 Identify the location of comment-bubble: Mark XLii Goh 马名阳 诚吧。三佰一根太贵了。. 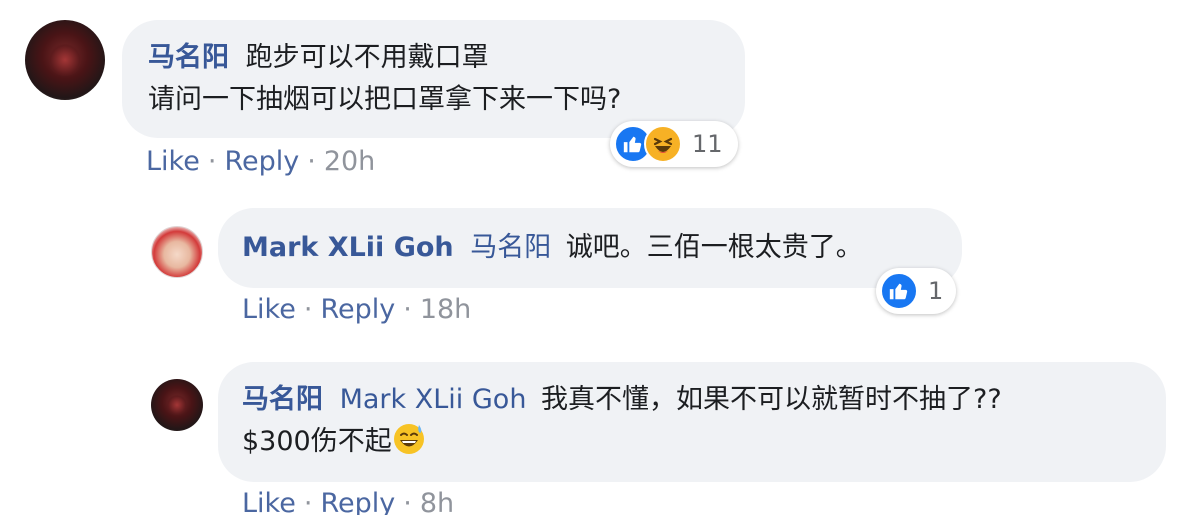
(590, 248).